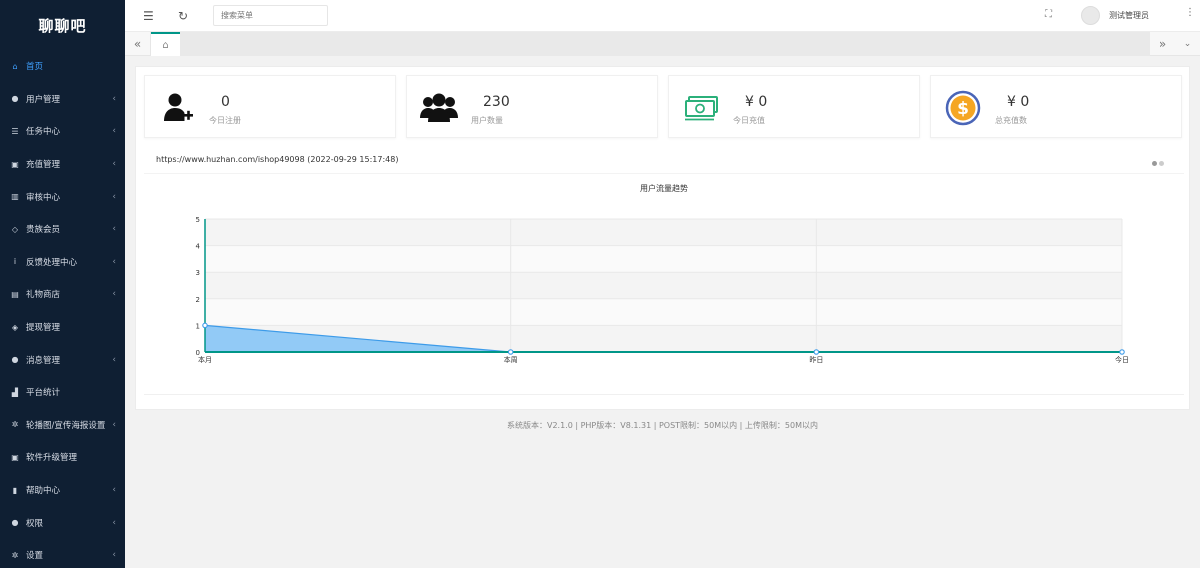 The width and height of the screenshot is (1200, 568). Describe the element at coordinates (198, 300) in the screenshot. I see `y-tick-label: 2` at that location.